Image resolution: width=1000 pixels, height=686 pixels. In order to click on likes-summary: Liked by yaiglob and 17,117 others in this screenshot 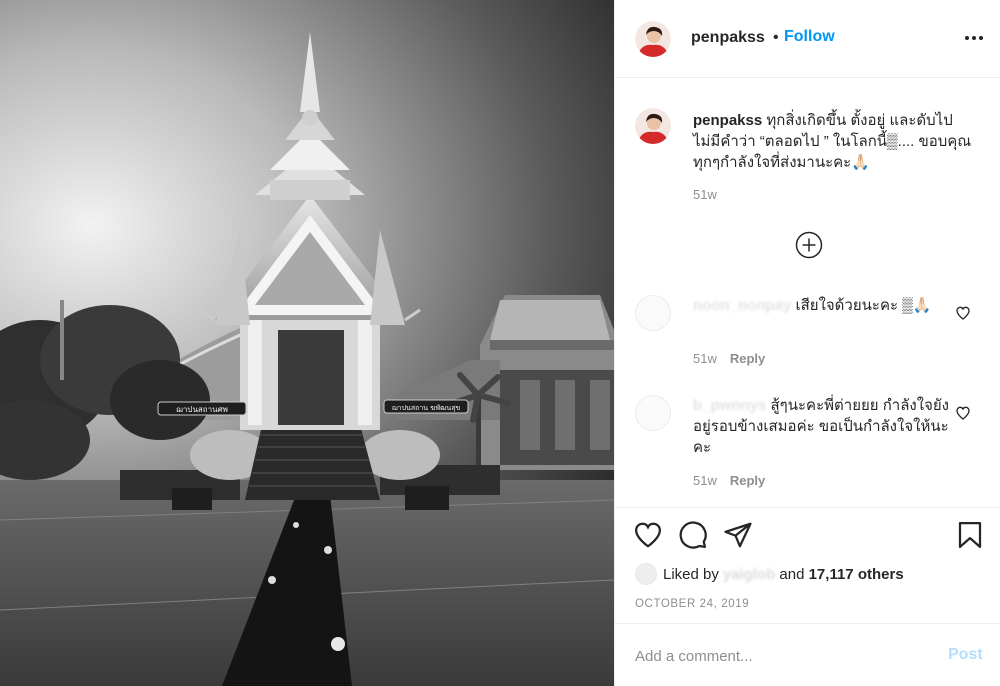, I will do `click(769, 574)`.